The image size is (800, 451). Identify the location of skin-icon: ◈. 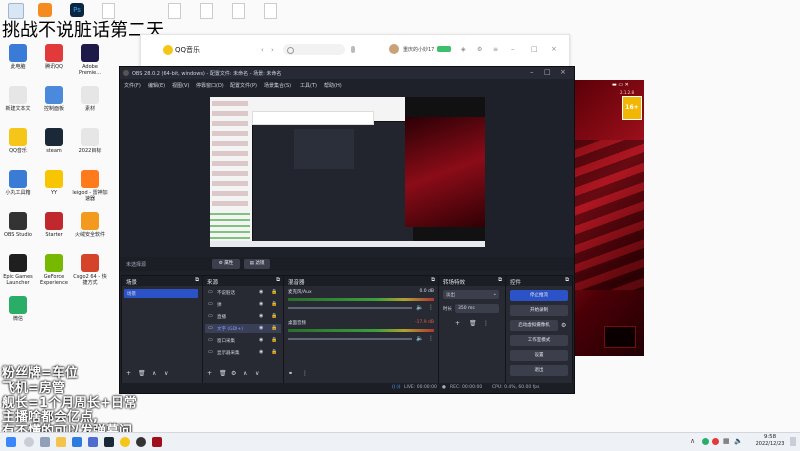
(463, 49).